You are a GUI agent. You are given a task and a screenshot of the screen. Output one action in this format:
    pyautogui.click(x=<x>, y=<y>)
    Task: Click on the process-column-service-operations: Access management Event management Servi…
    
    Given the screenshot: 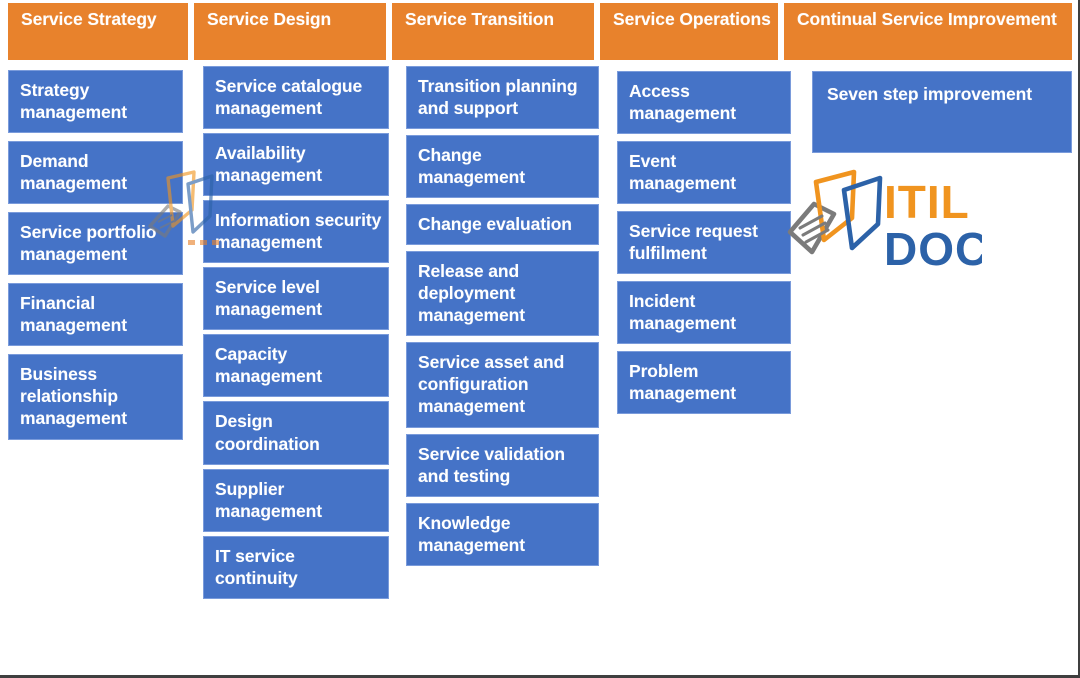 What is the action you would take?
    pyautogui.click(x=704, y=240)
    